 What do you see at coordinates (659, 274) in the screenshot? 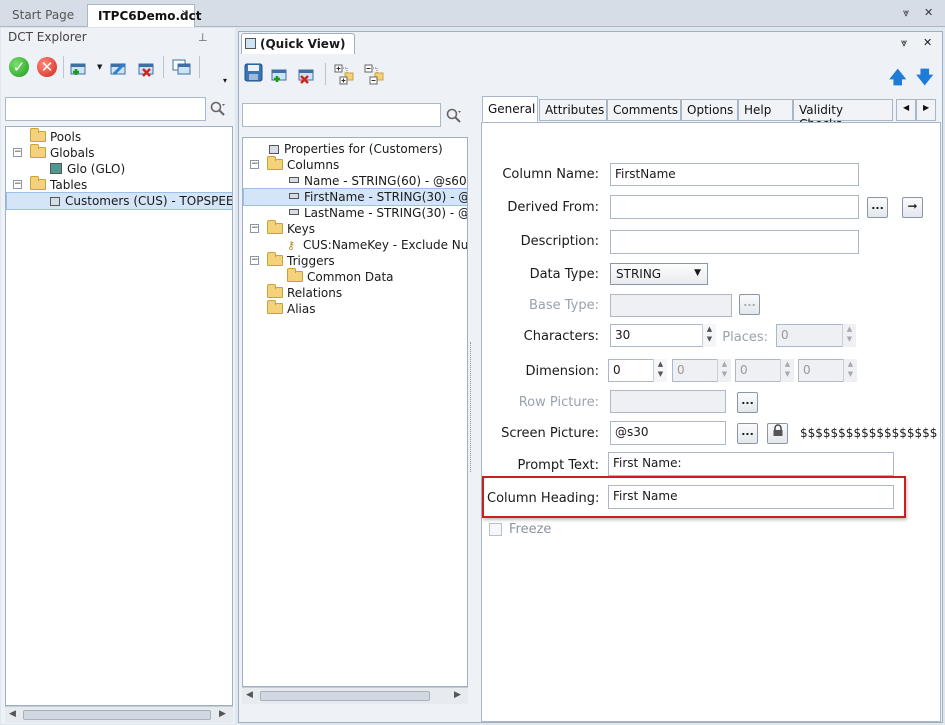
I see `data-type-select: STRING ▼` at bounding box center [659, 274].